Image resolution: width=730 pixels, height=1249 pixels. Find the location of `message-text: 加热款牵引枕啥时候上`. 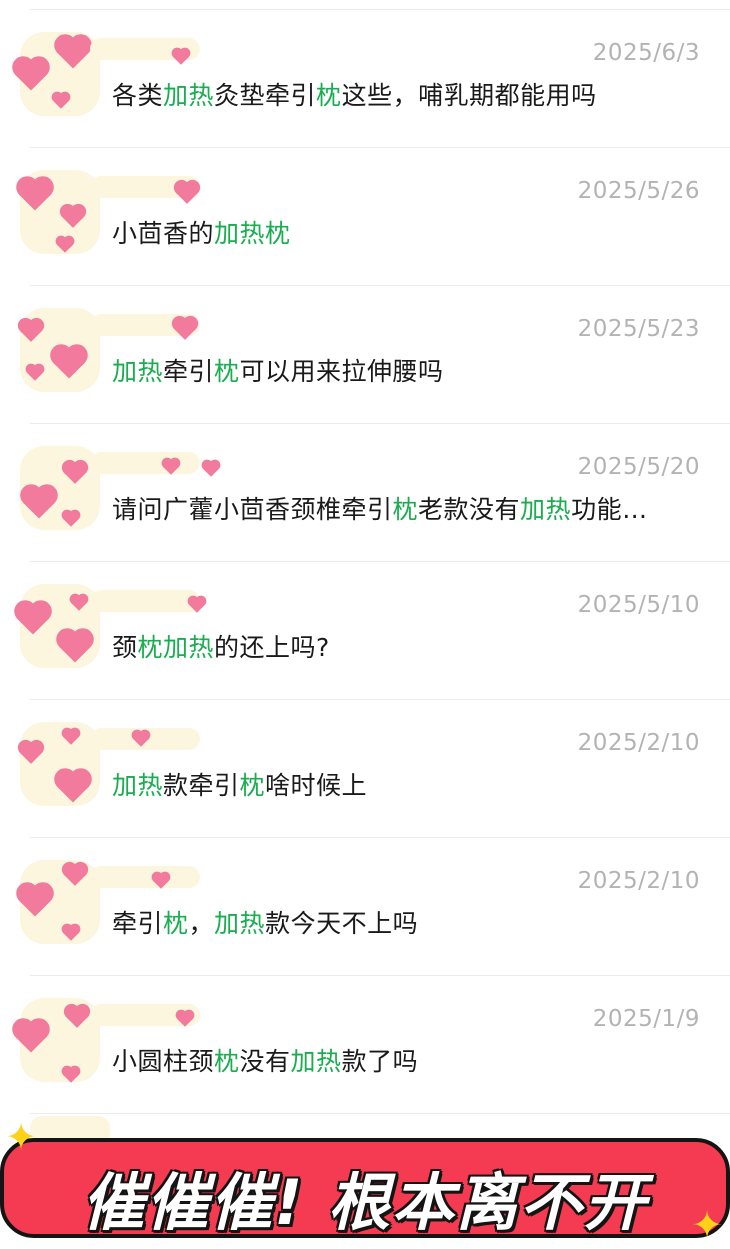

message-text: 加热款牵引枕啥时候上 is located at coordinates (406, 784).